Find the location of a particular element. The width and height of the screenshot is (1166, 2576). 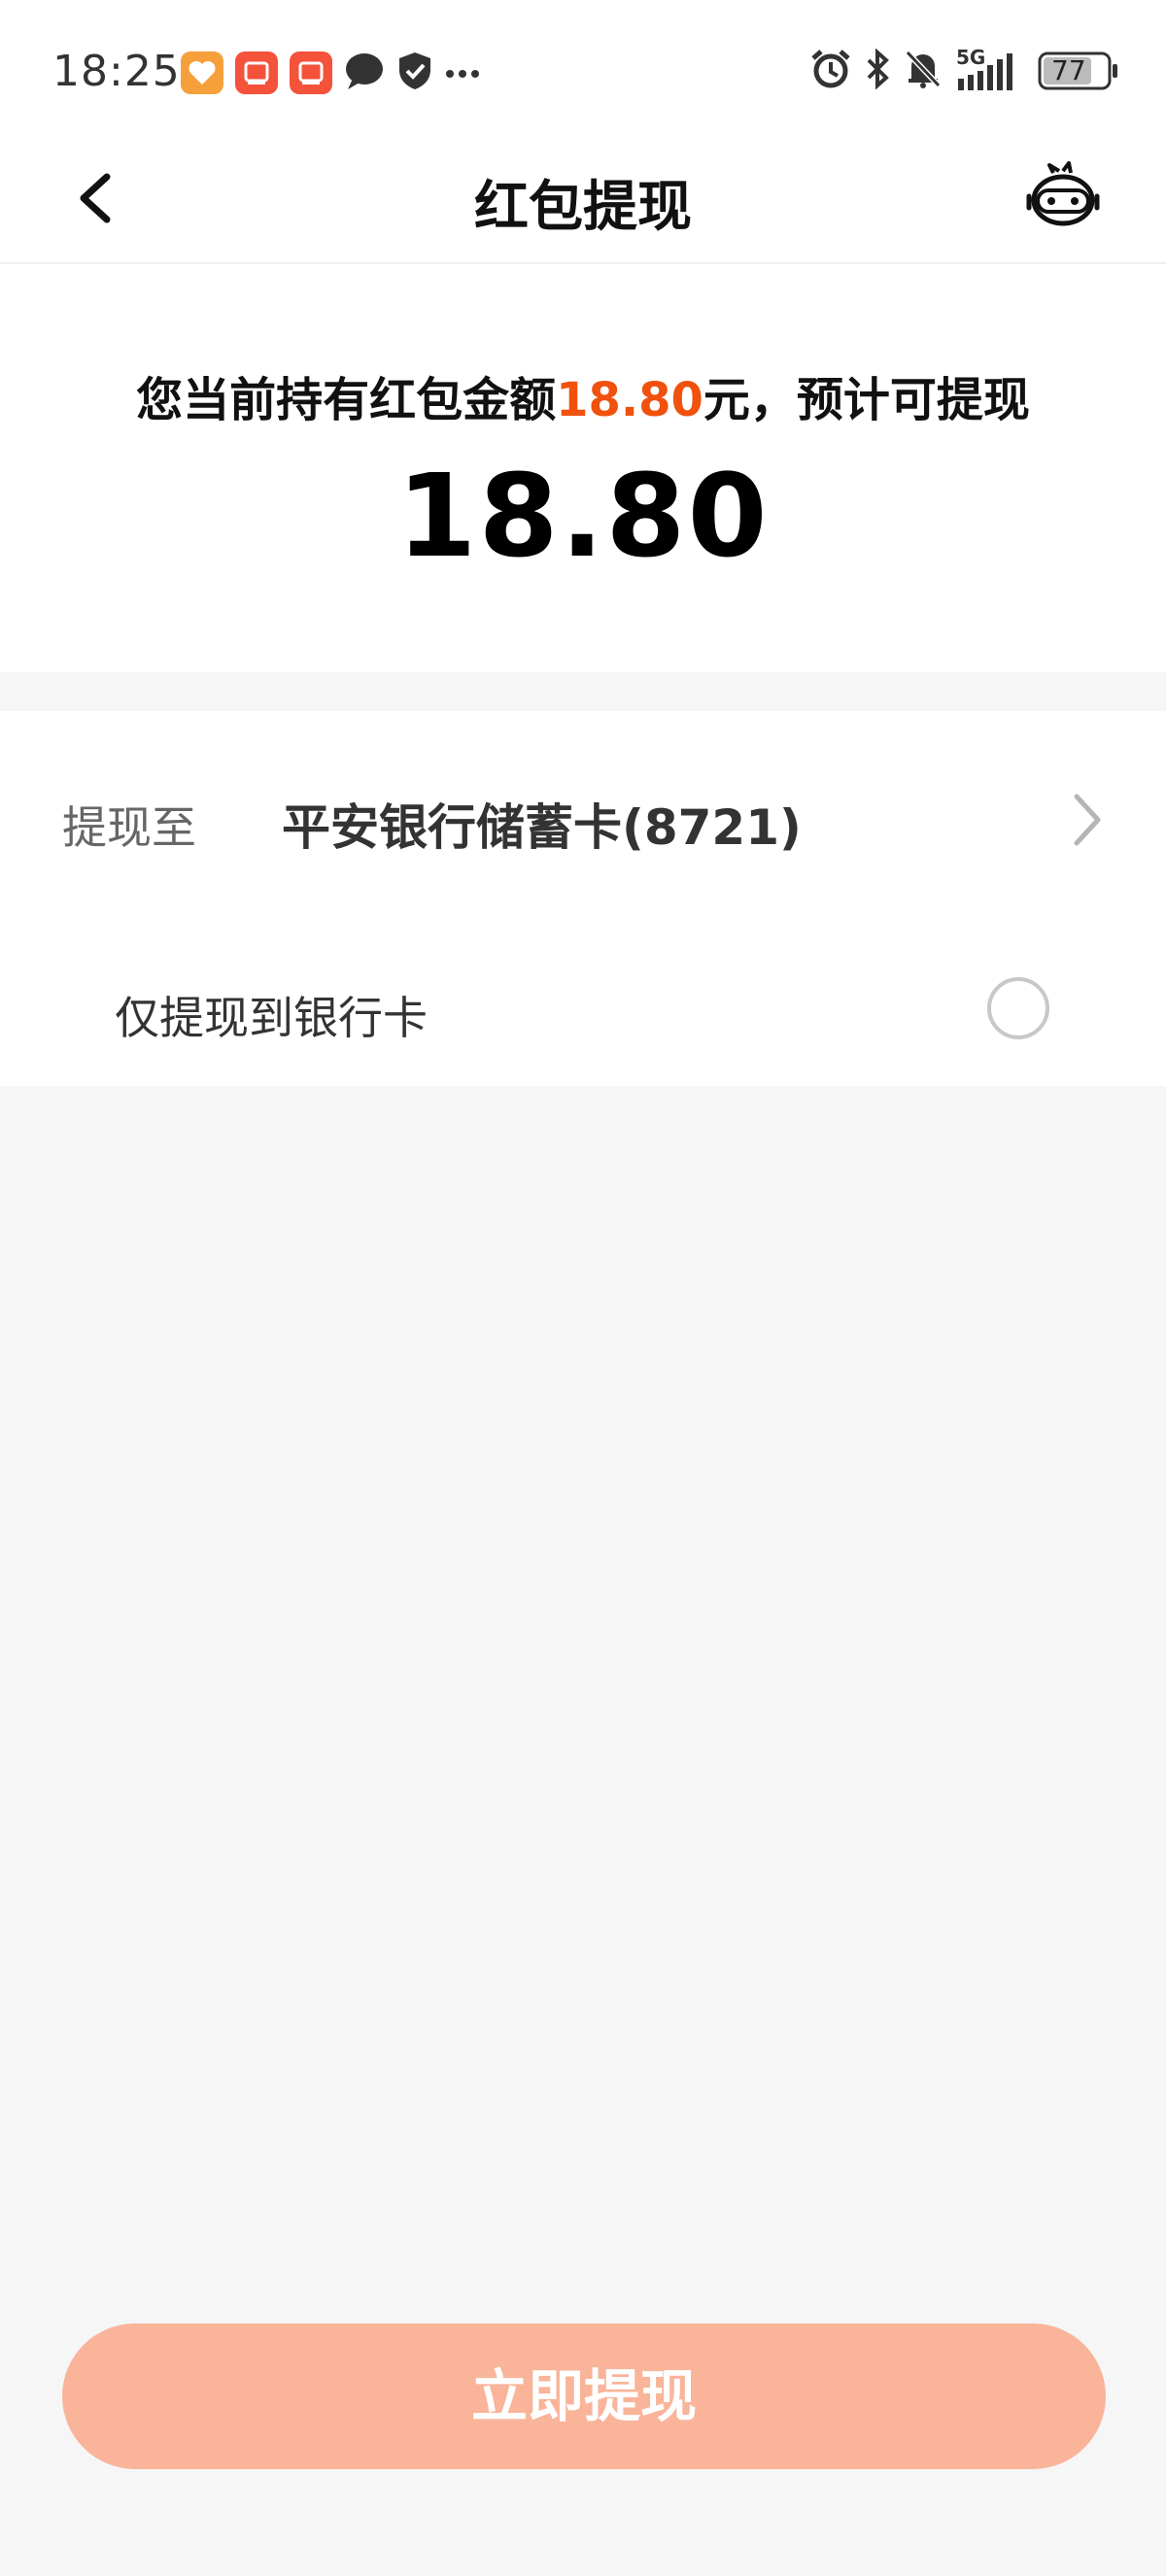

bank-only-option-label: 仅提现到银行卡 is located at coordinates (271, 1018).